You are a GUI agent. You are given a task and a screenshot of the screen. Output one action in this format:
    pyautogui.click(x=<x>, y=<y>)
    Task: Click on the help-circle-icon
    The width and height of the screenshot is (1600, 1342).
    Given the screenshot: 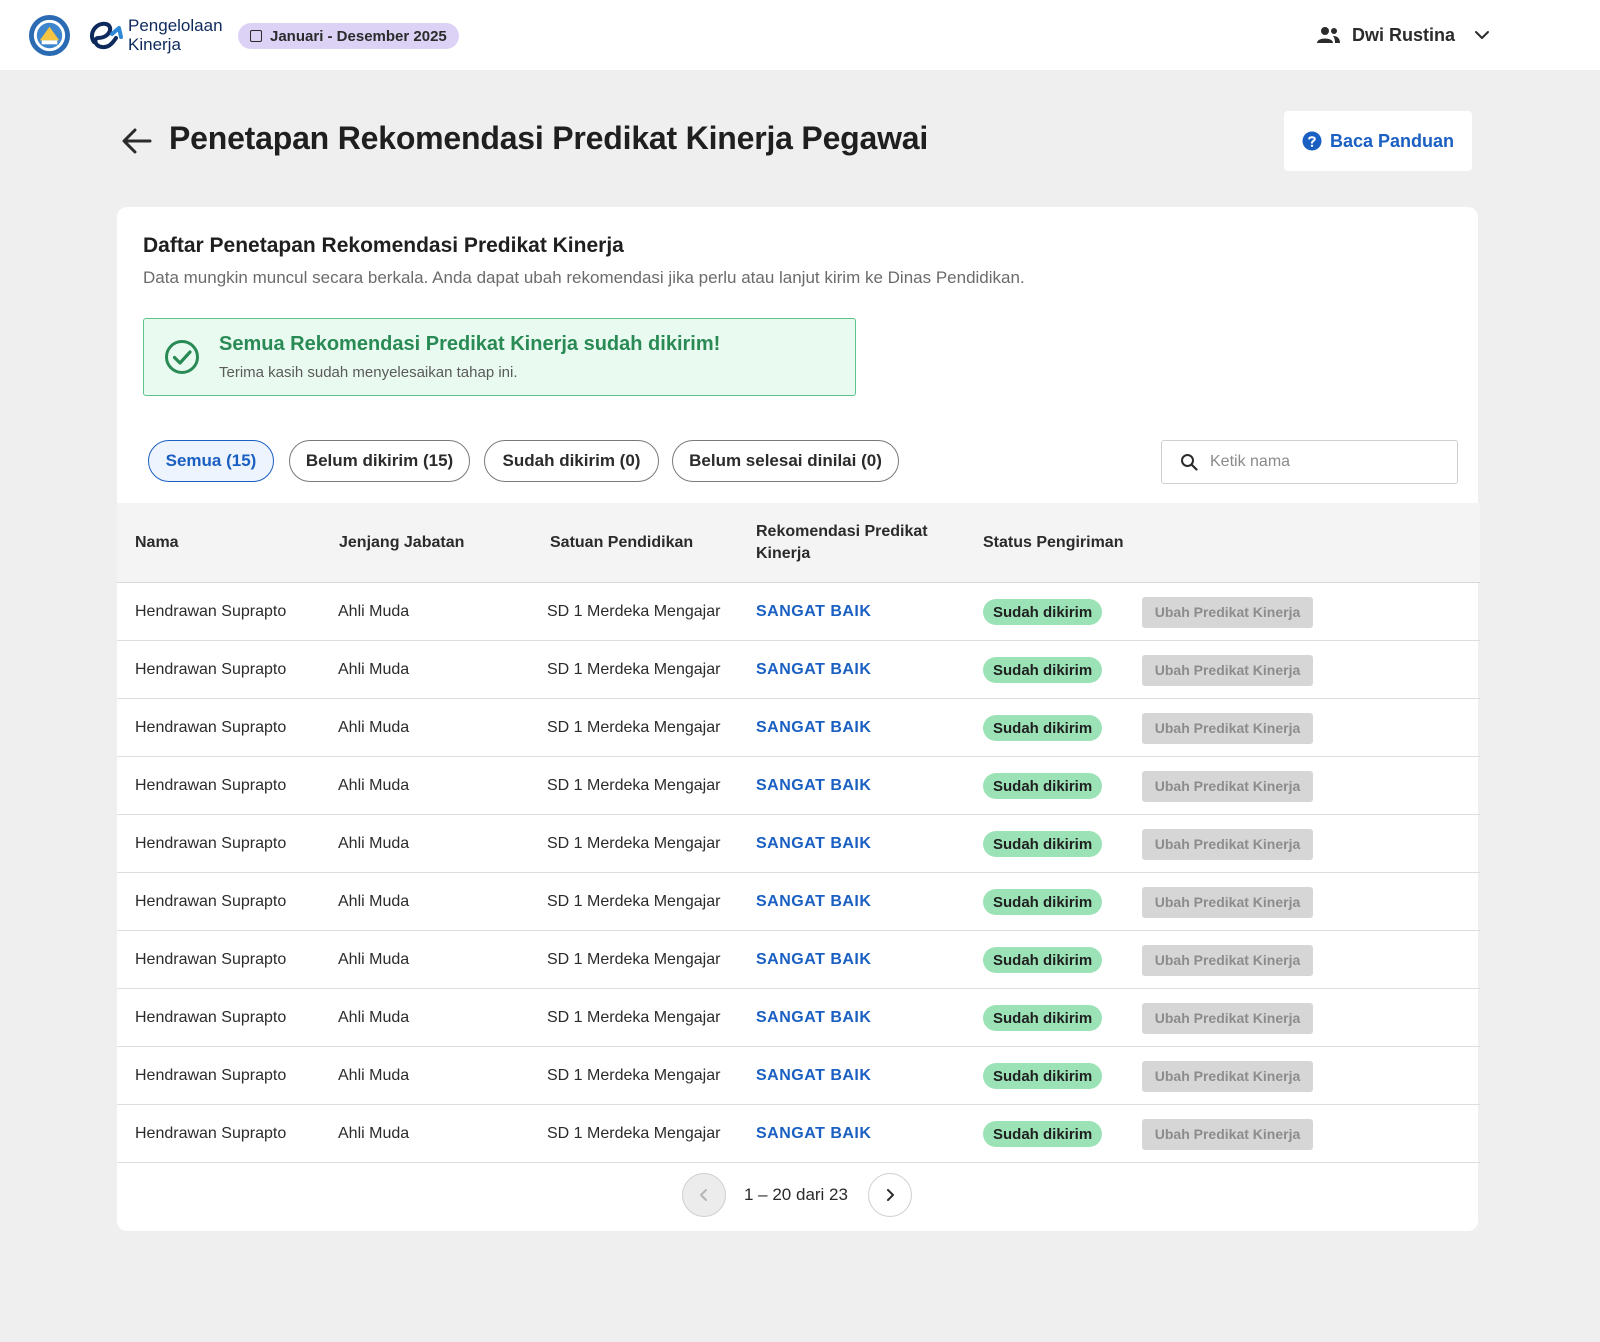 What is the action you would take?
    pyautogui.click(x=1312, y=141)
    